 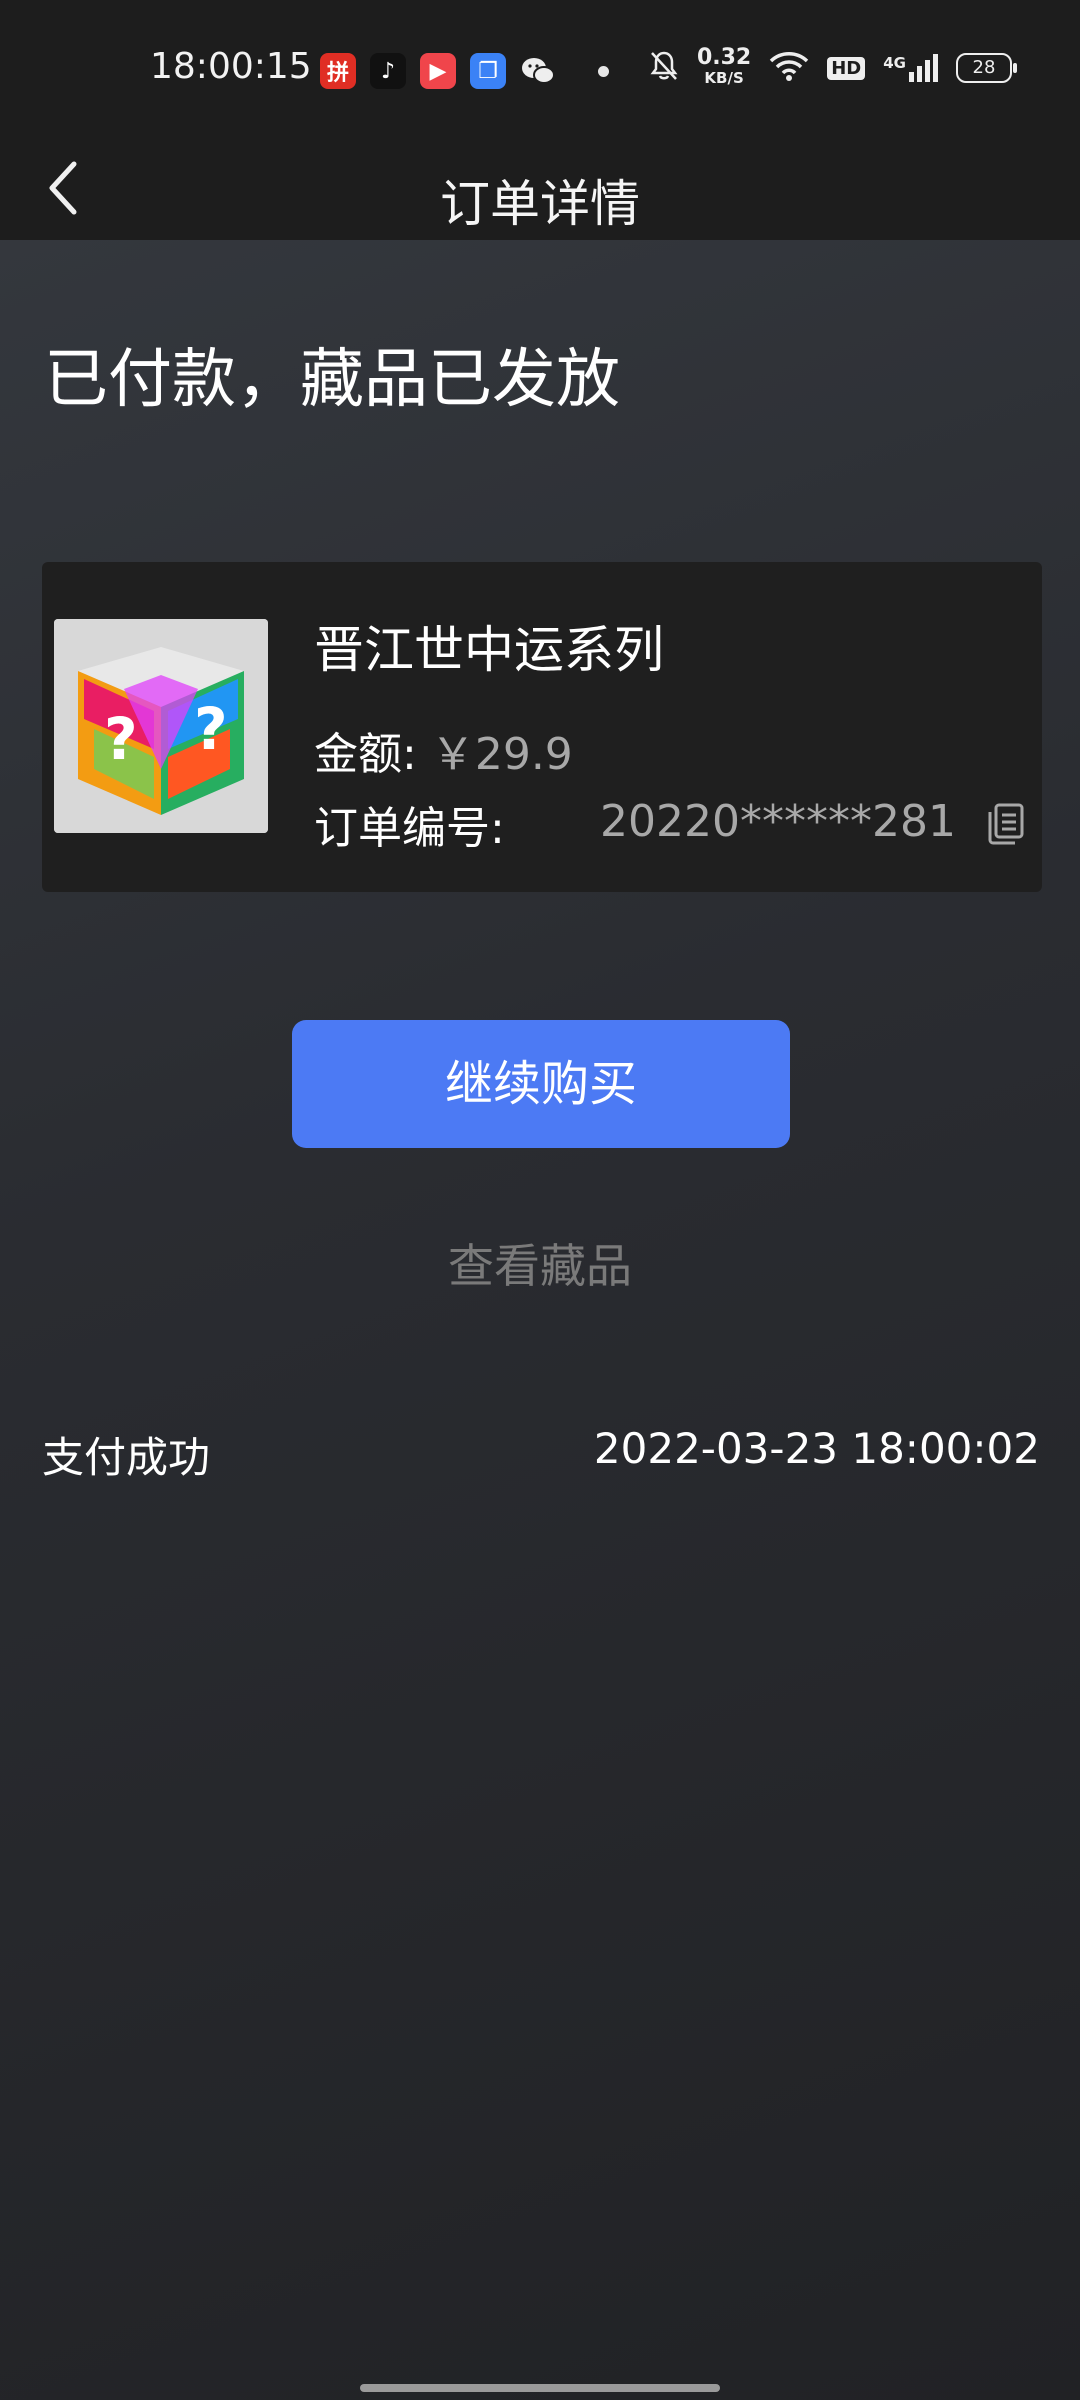 I want to click on dual-window-icon: ❐, so click(x=488, y=71).